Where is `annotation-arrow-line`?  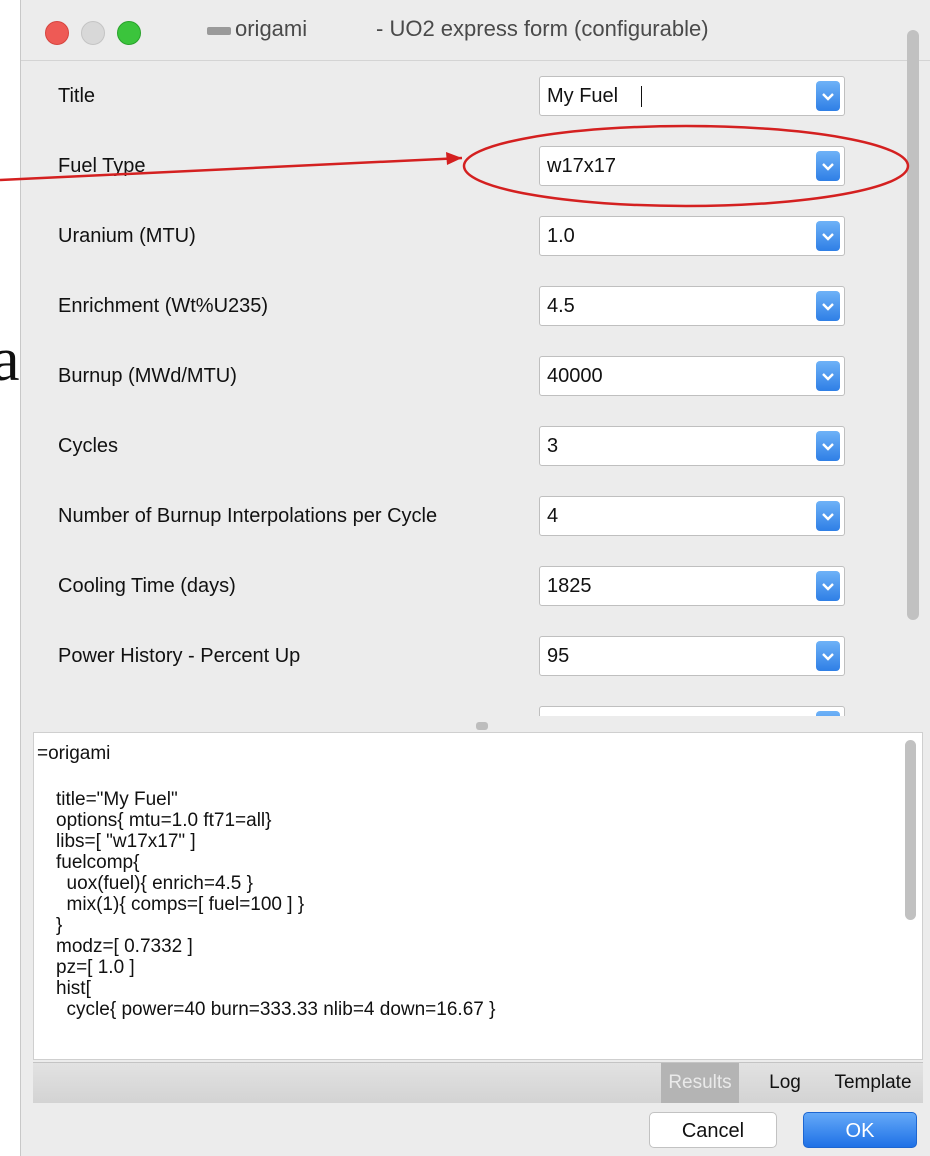
annotation-arrow-line is located at coordinates (231, 169).